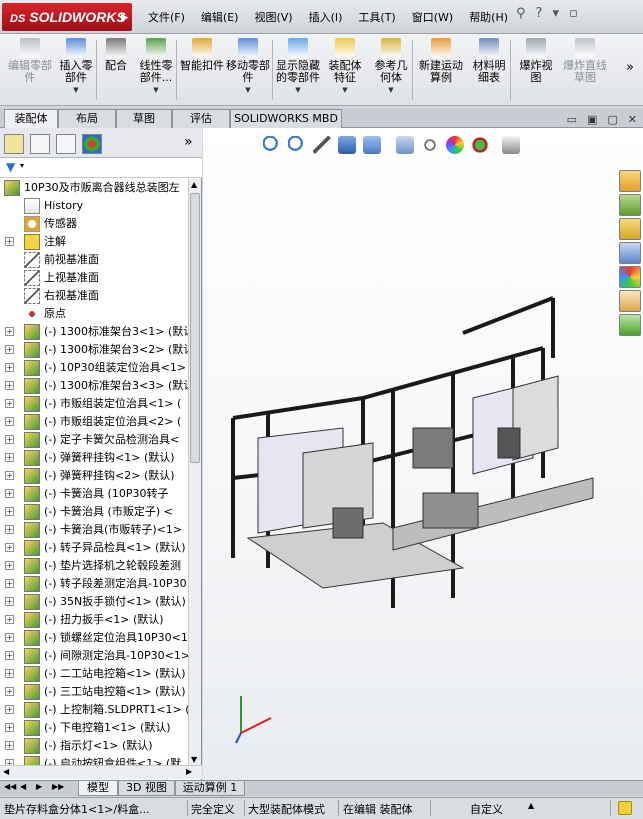 This screenshot has width=643, height=819. Describe the element at coordinates (94, 710) in the screenshot. I see `tree-node: + (-) 上控制箱.SLDPRT1<1> (` at that location.